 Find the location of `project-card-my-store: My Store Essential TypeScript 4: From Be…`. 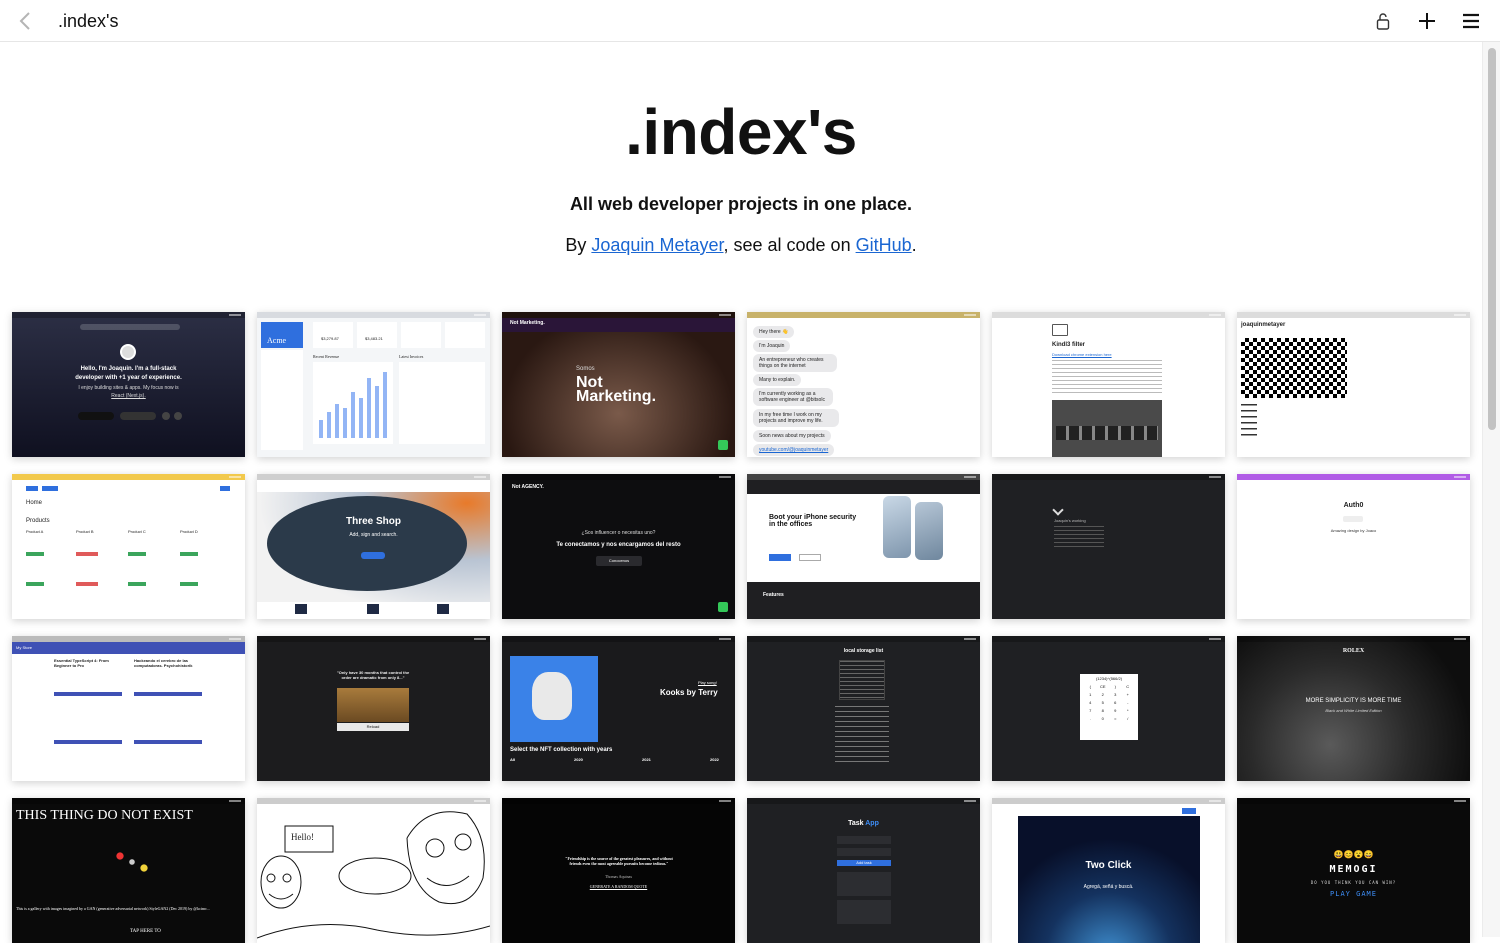

project-card-my-store: My Store Essential TypeScript 4: From Be… is located at coordinates (128, 708).